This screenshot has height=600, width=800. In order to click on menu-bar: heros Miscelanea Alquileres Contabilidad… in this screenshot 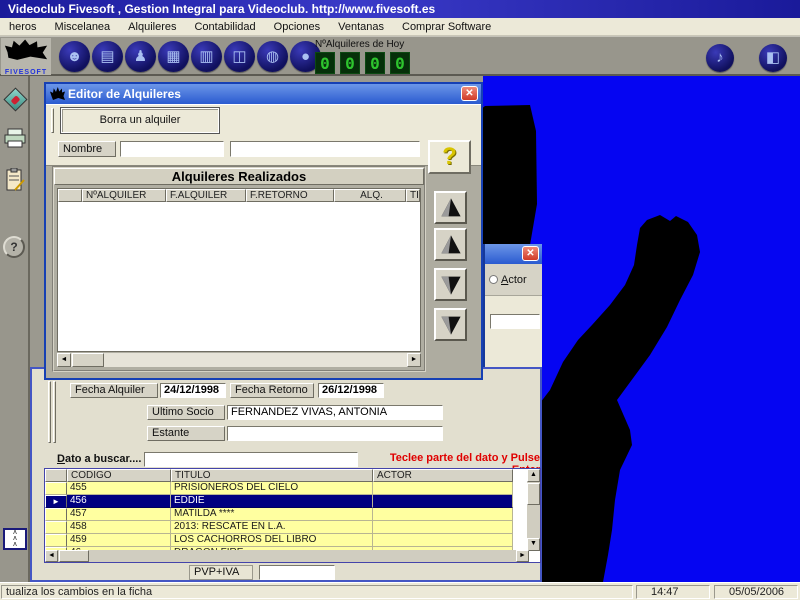, I will do `click(400, 27)`.